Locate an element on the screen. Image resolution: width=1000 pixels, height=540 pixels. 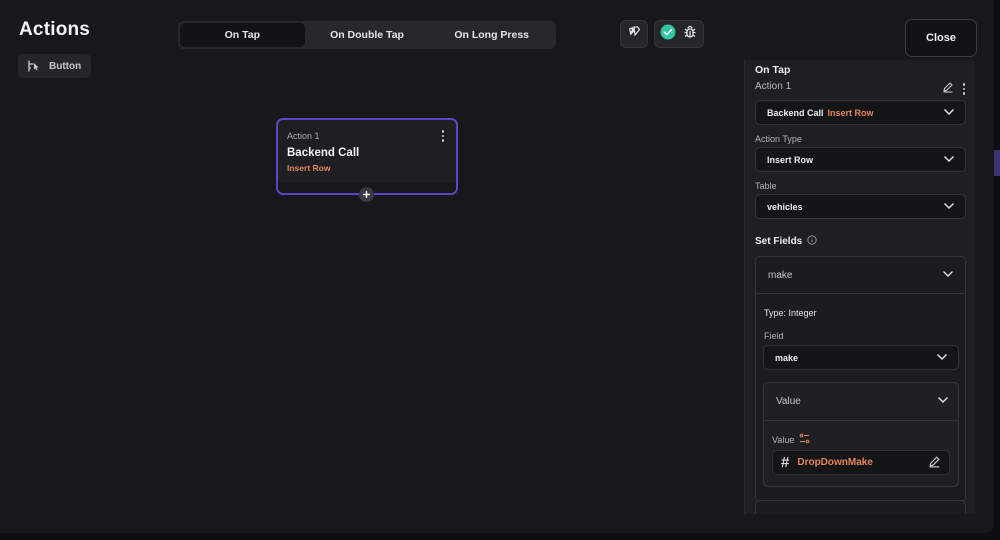
action-title: Action 1 is located at coordinates (773, 86).